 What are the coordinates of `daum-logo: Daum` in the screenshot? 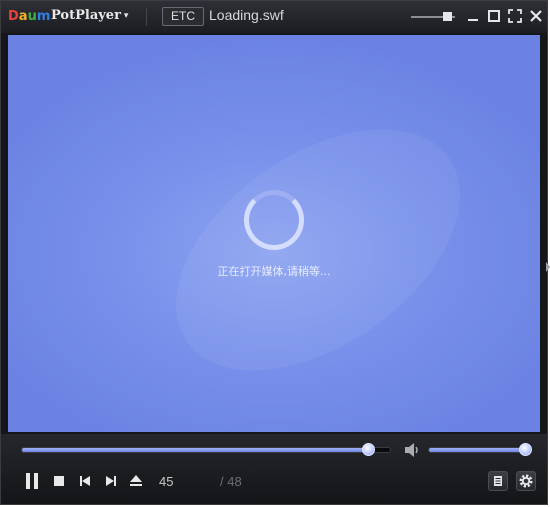 It's located at (29, 17).